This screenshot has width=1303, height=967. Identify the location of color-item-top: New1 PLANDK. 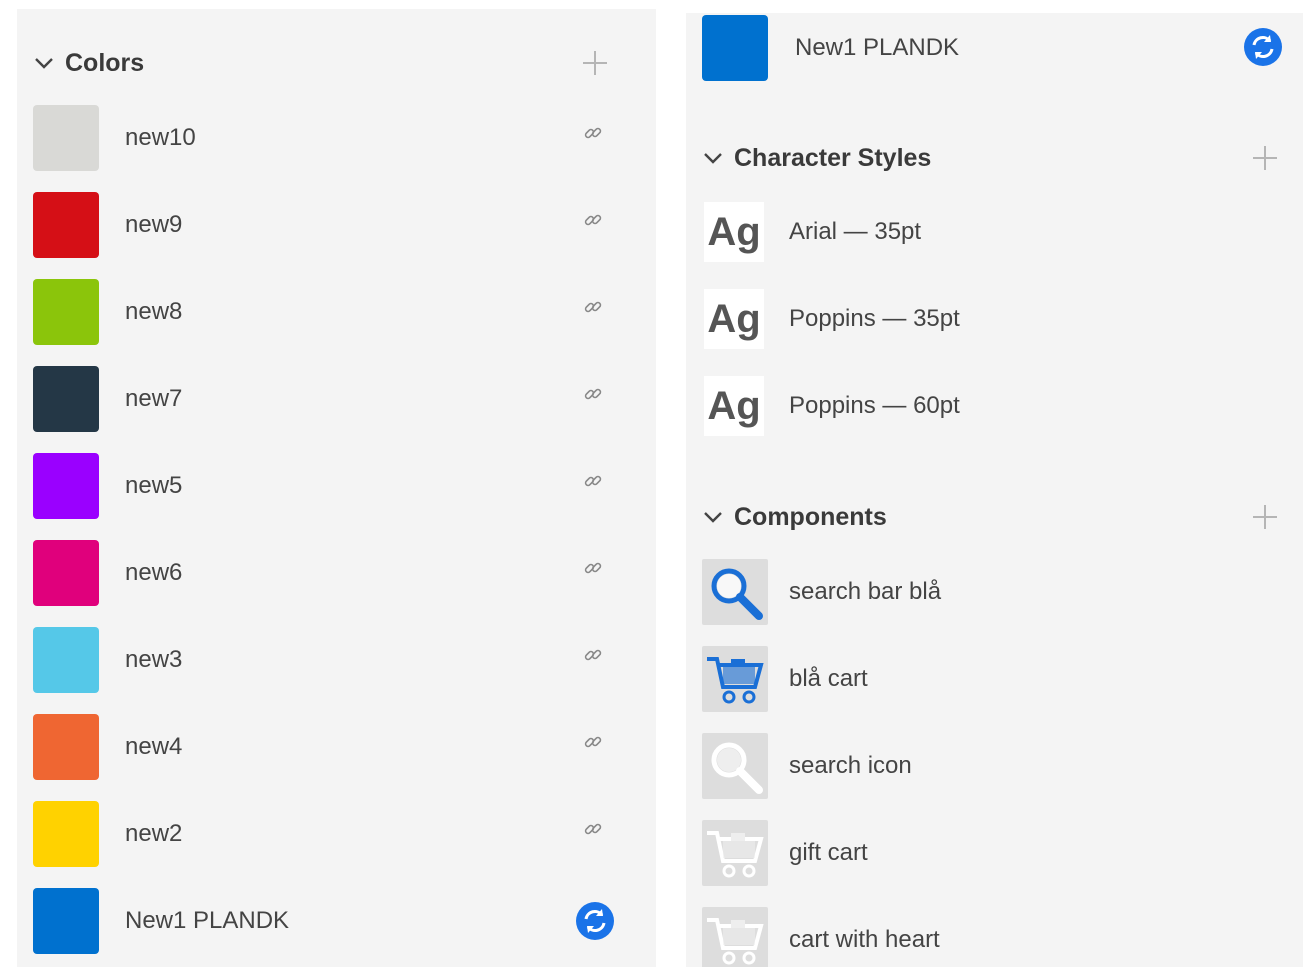
(994, 48).